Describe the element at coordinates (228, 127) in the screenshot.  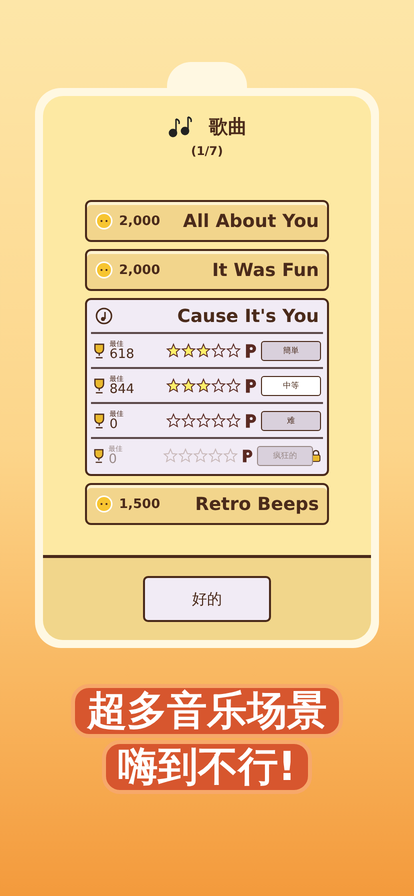
I see `dialog-title: 歌曲` at that location.